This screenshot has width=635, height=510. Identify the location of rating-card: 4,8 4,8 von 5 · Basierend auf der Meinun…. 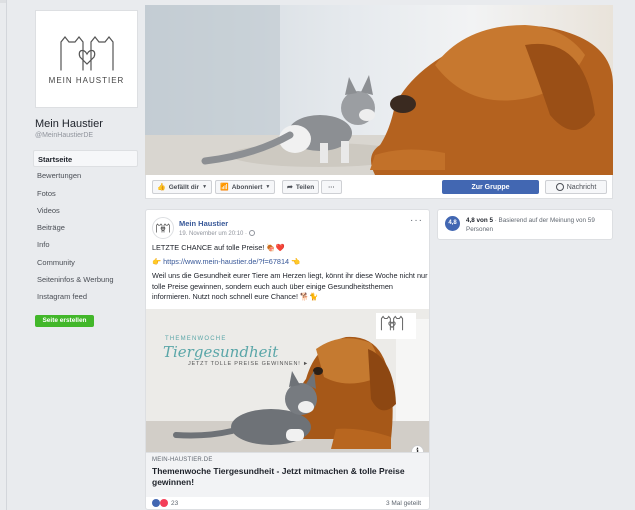
(525, 224).